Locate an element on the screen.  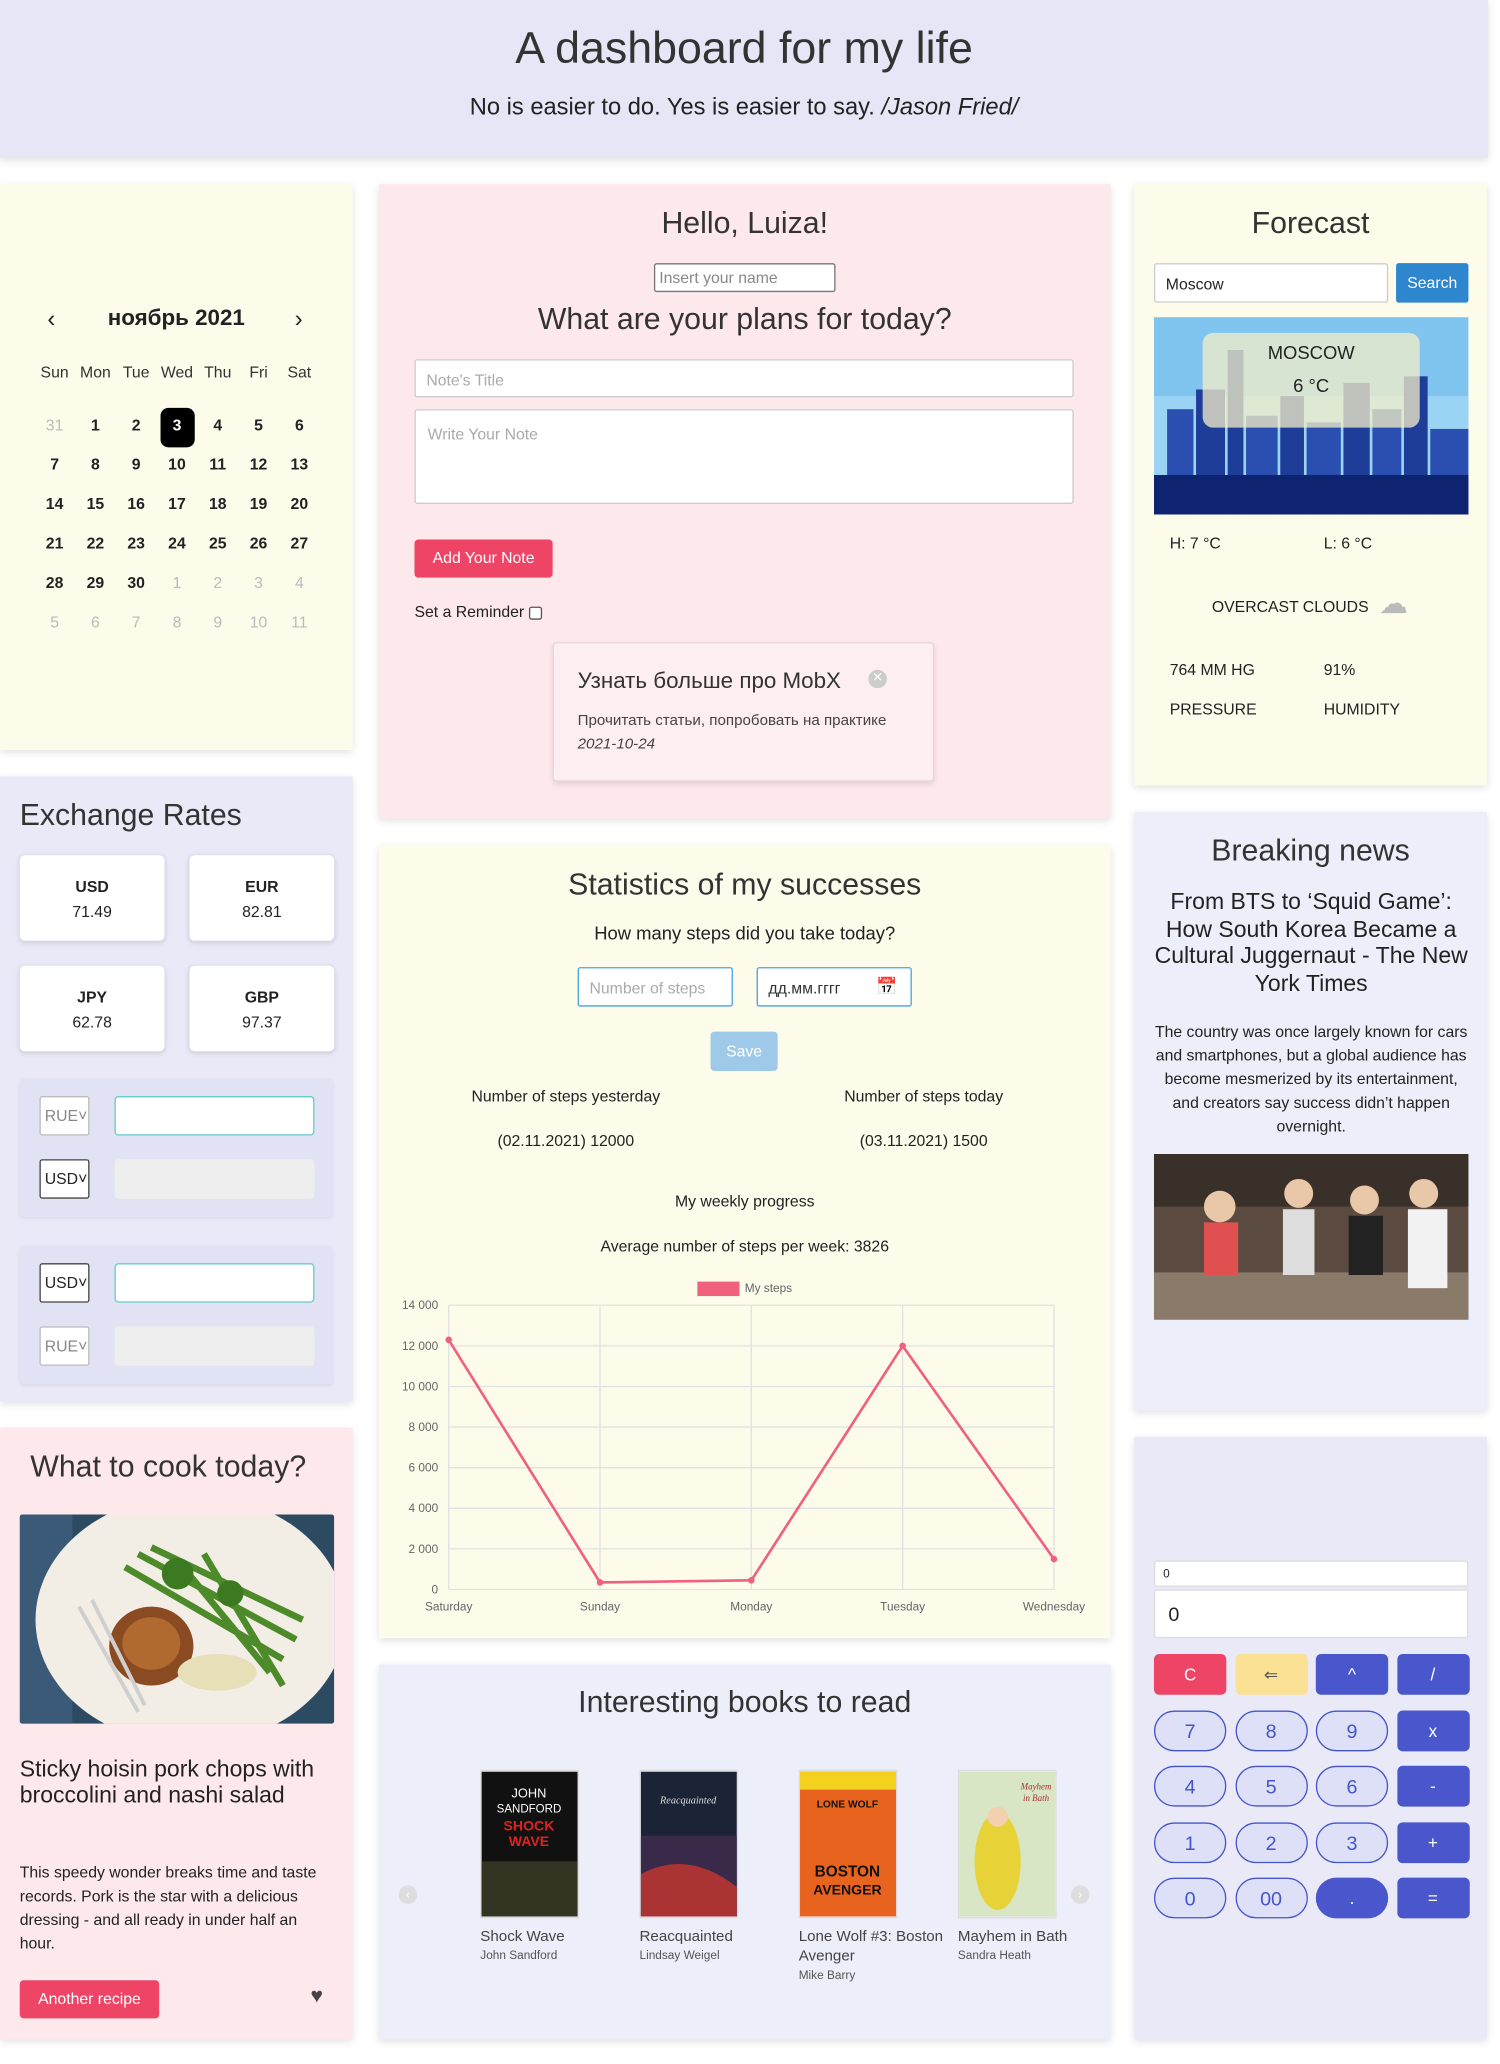
digit-4-button: 4 is located at coordinates (1190, 1786).